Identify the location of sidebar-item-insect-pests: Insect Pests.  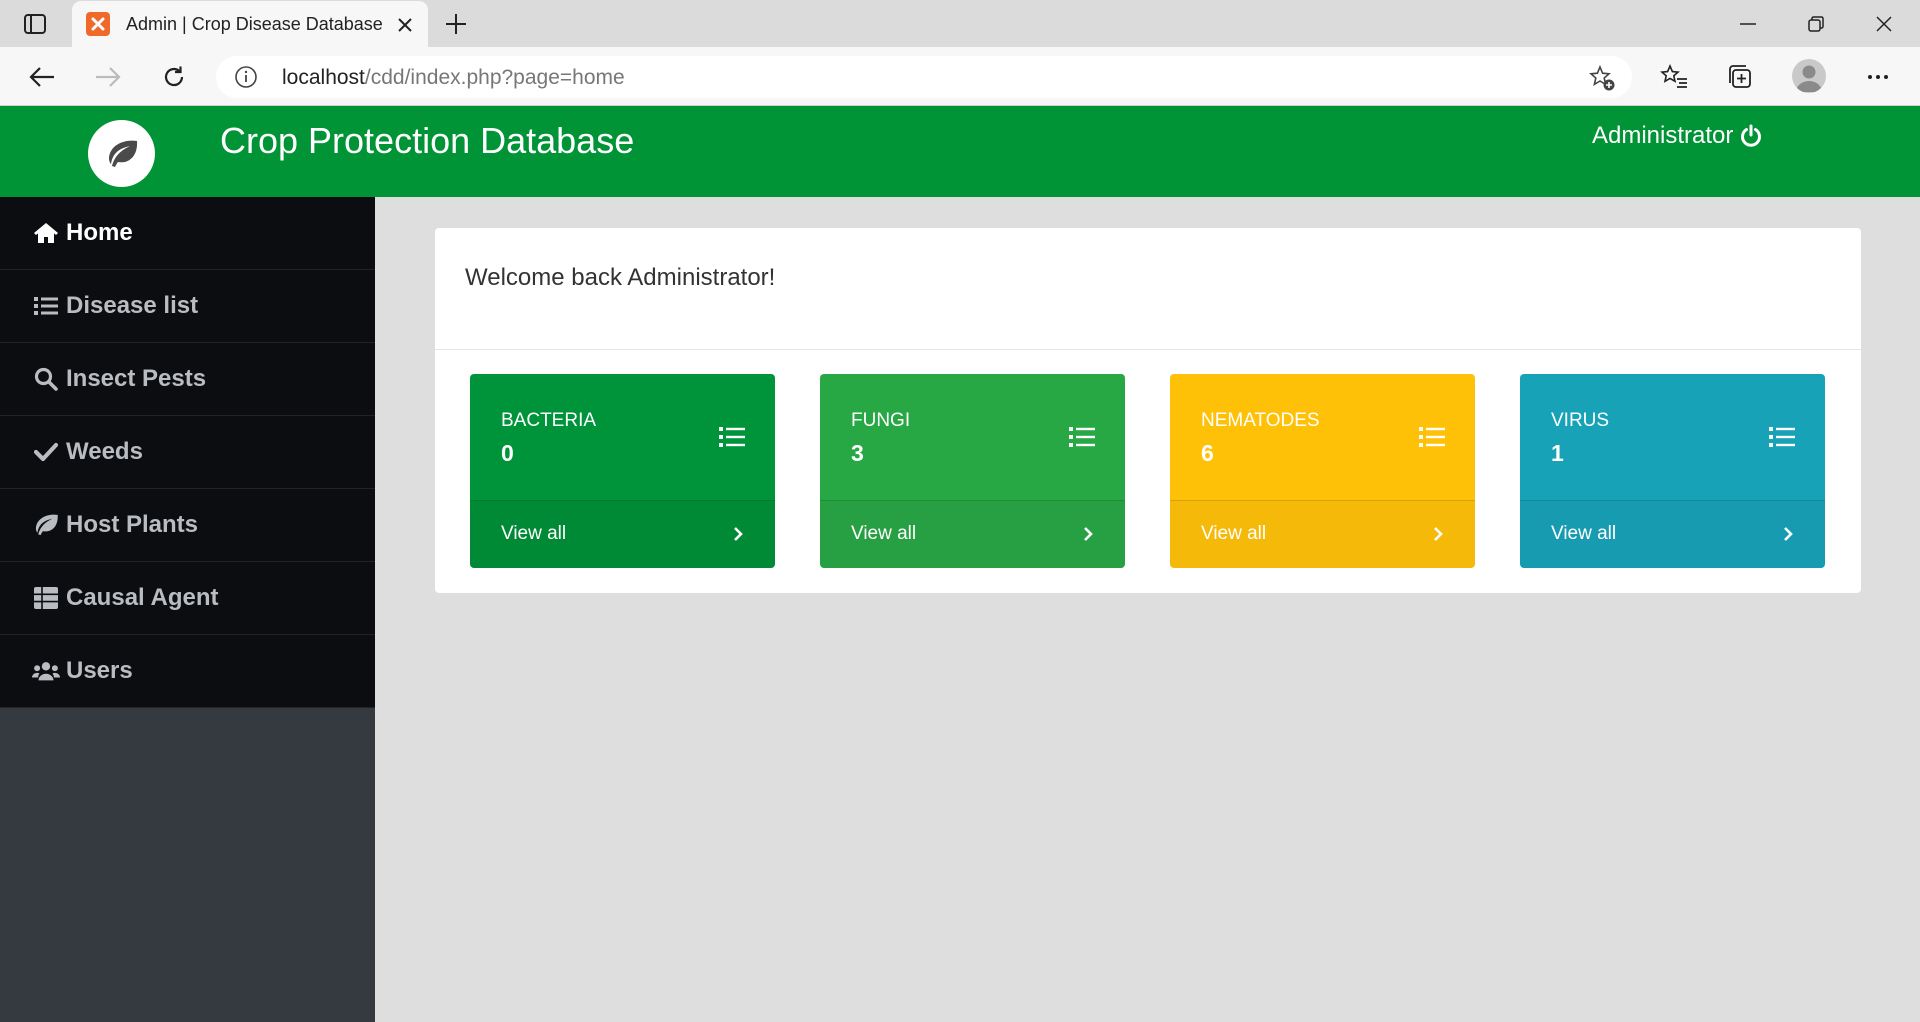
(187, 379).